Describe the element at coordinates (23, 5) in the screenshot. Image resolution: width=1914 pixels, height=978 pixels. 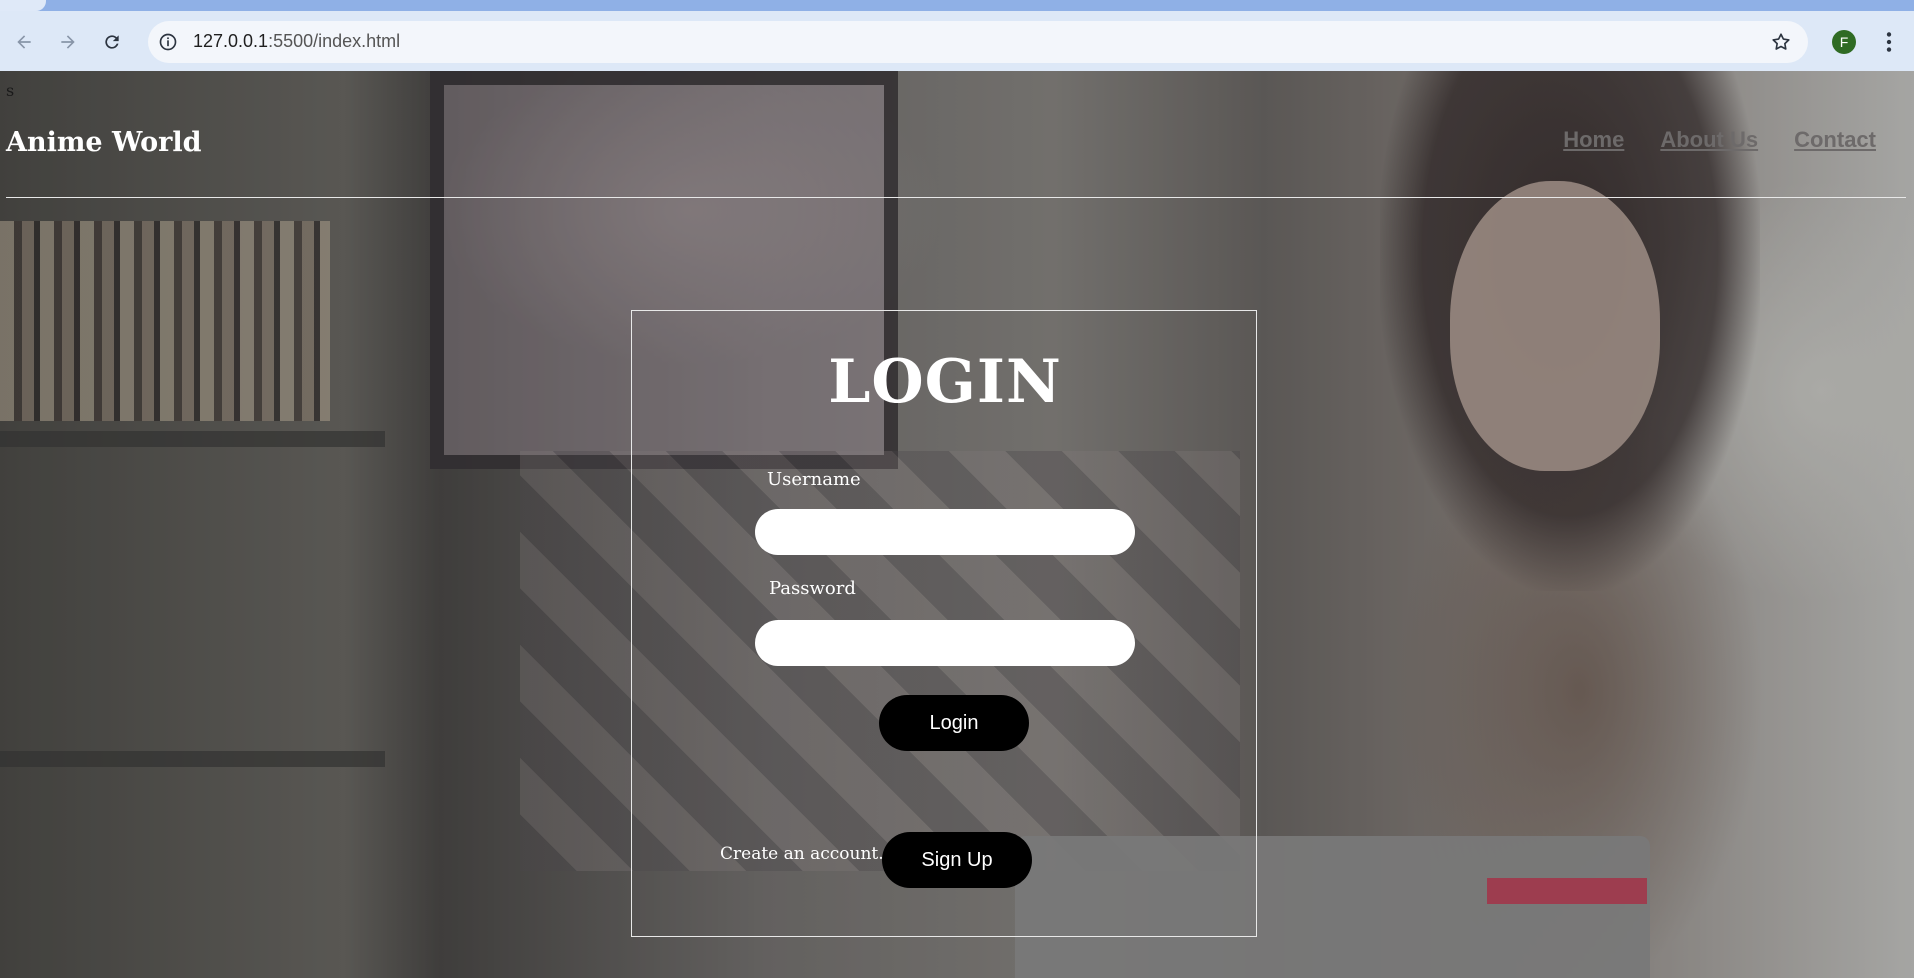
I see `browser-tab` at that location.